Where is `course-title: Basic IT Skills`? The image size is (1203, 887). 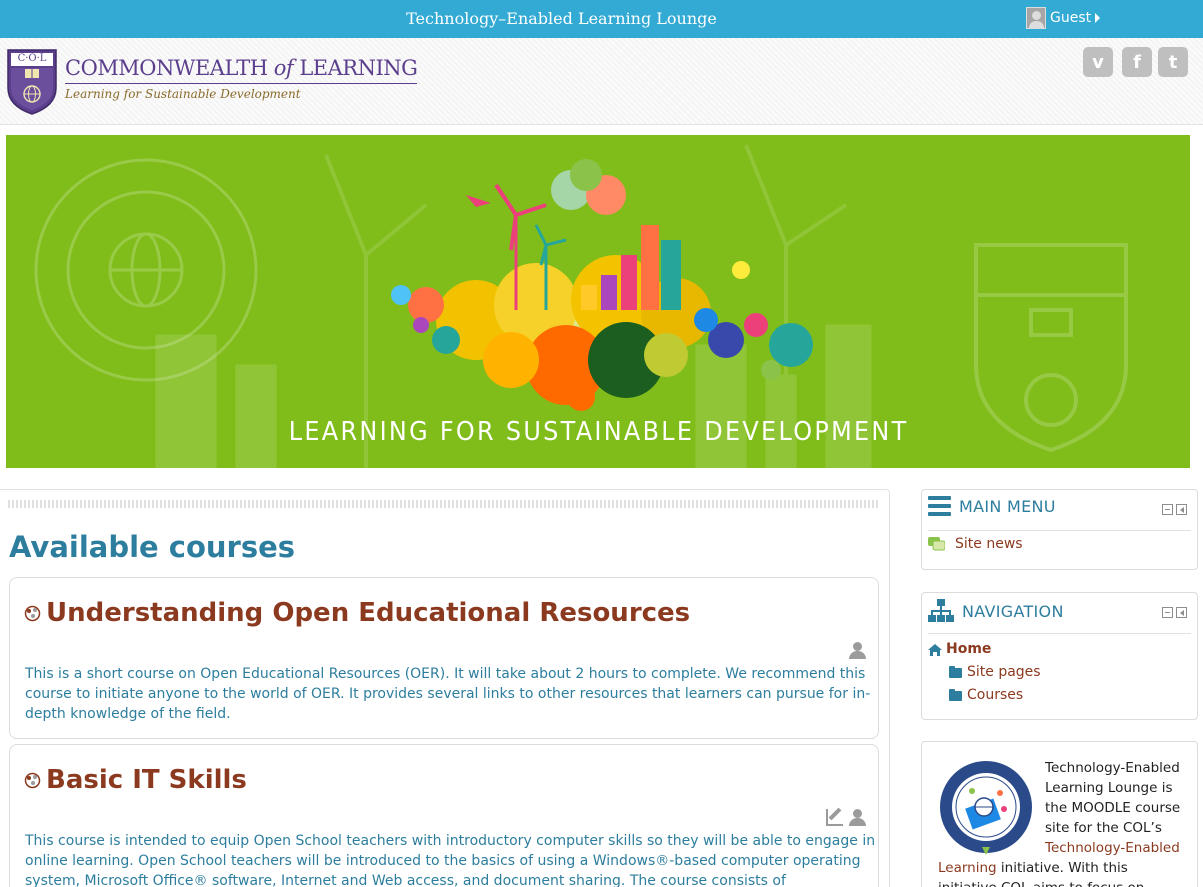
course-title: Basic IT Skills is located at coordinates (146, 780).